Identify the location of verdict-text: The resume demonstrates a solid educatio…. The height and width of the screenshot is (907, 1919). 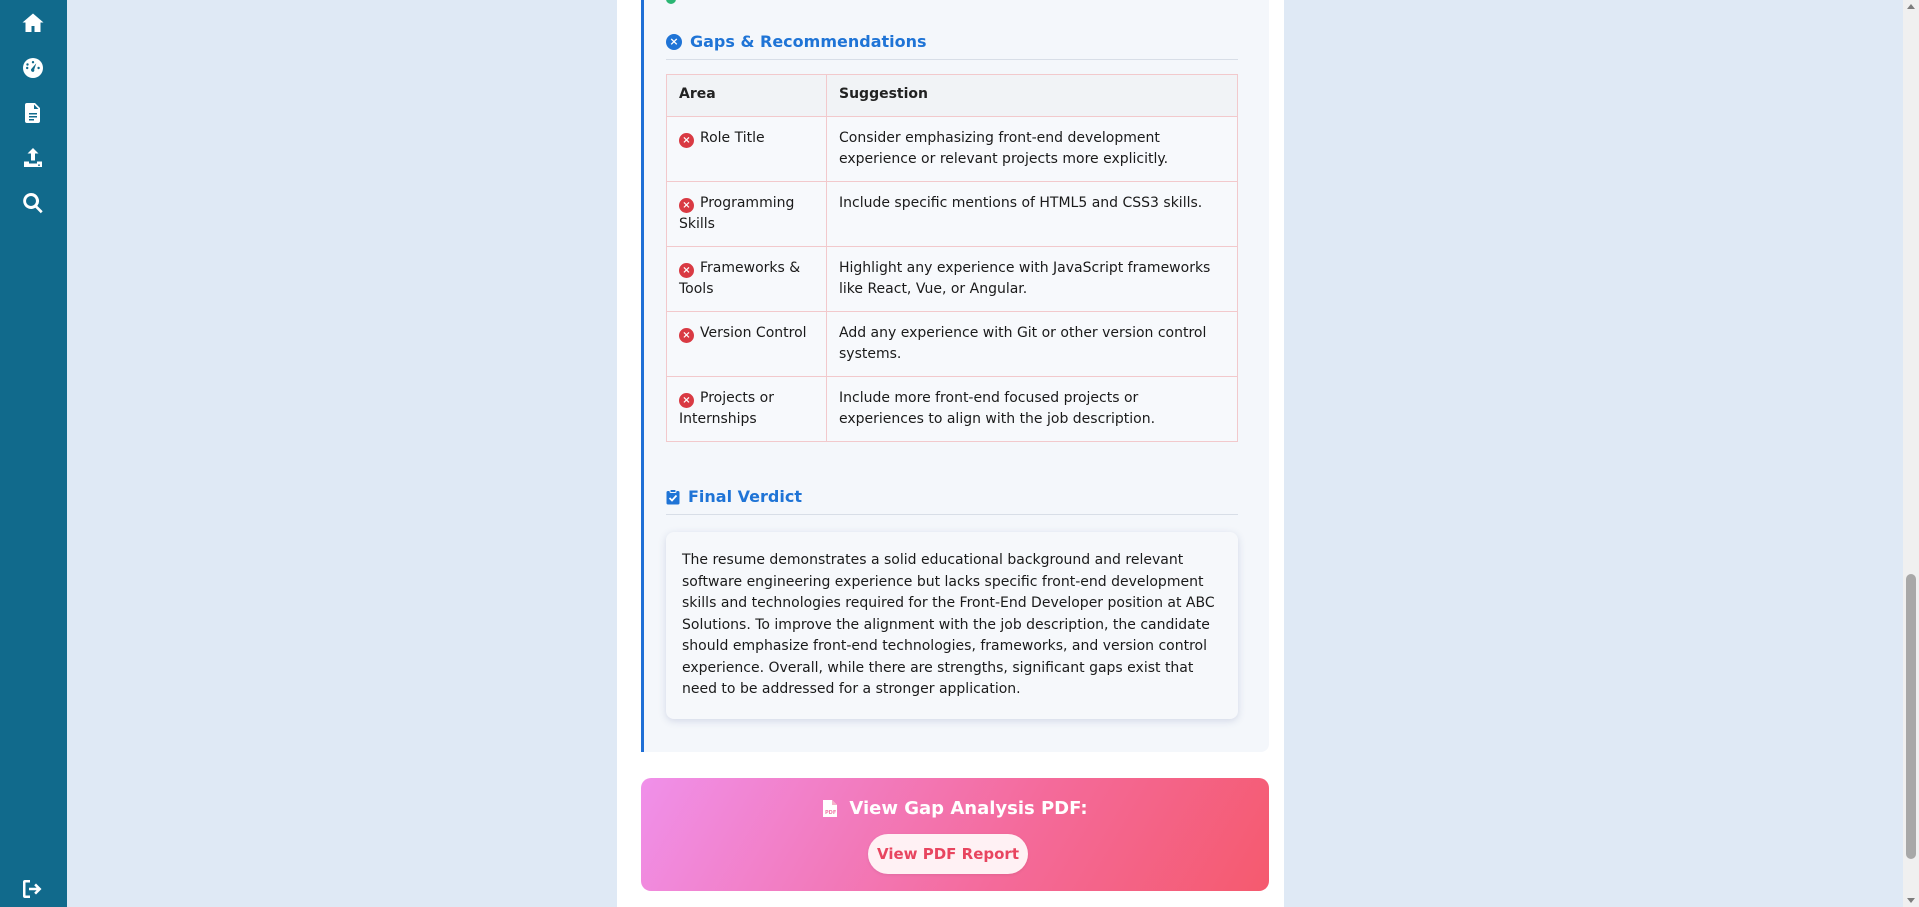
(952, 625).